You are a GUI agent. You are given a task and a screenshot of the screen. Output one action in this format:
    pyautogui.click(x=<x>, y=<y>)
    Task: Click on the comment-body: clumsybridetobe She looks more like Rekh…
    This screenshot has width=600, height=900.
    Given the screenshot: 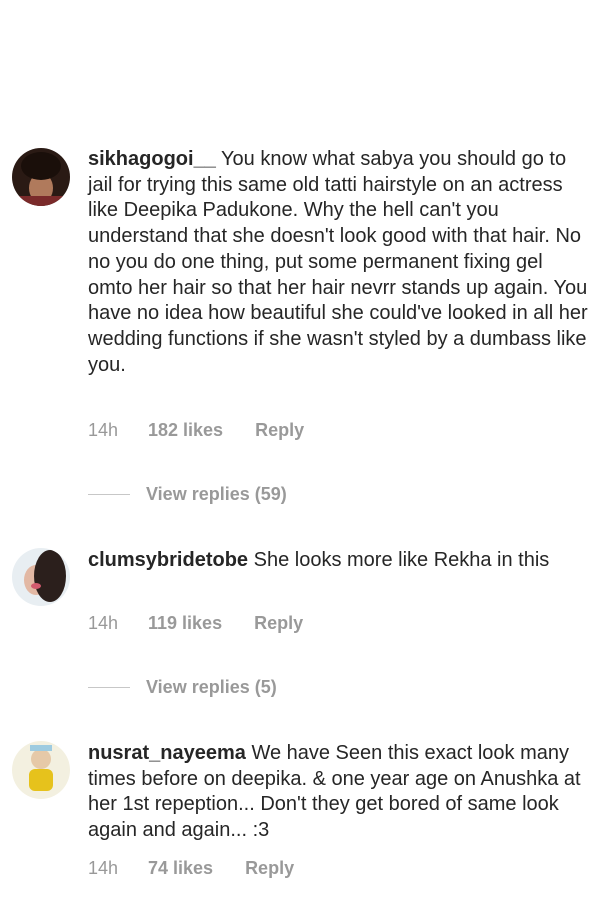 What is the action you would take?
    pyautogui.click(x=338, y=561)
    